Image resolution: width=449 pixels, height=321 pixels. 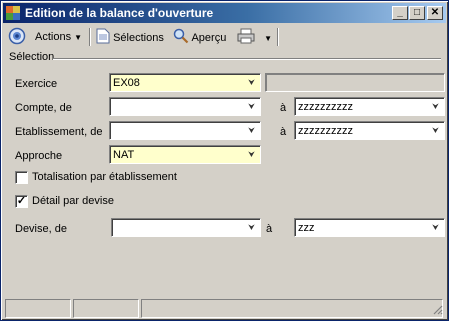 What do you see at coordinates (104, 177) in the screenshot?
I see `totalisation-label: Totalisation par établissement` at bounding box center [104, 177].